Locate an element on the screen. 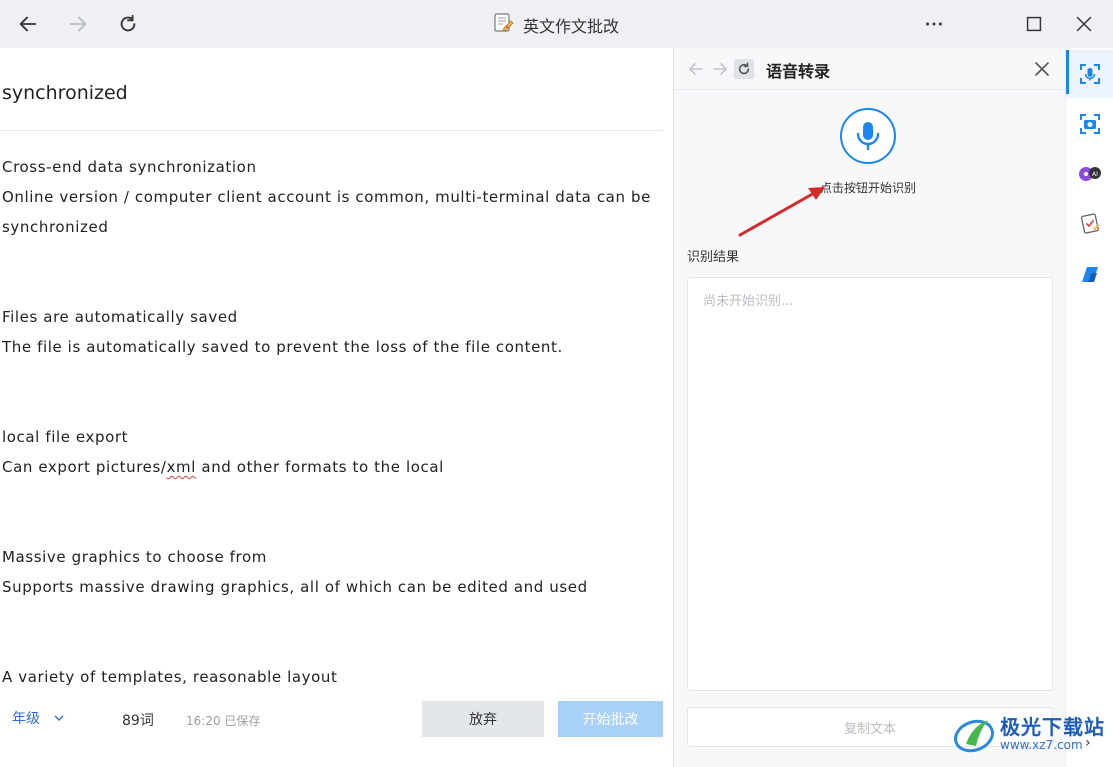  result-label: 识别结果 is located at coordinates (713, 257).